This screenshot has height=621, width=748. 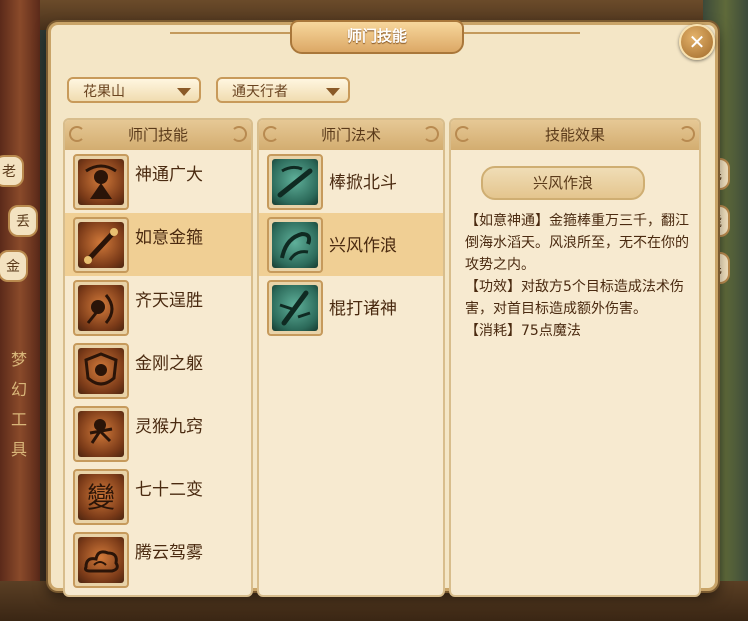 I want to click on title-ornament-right, so click(x=520, y=36).